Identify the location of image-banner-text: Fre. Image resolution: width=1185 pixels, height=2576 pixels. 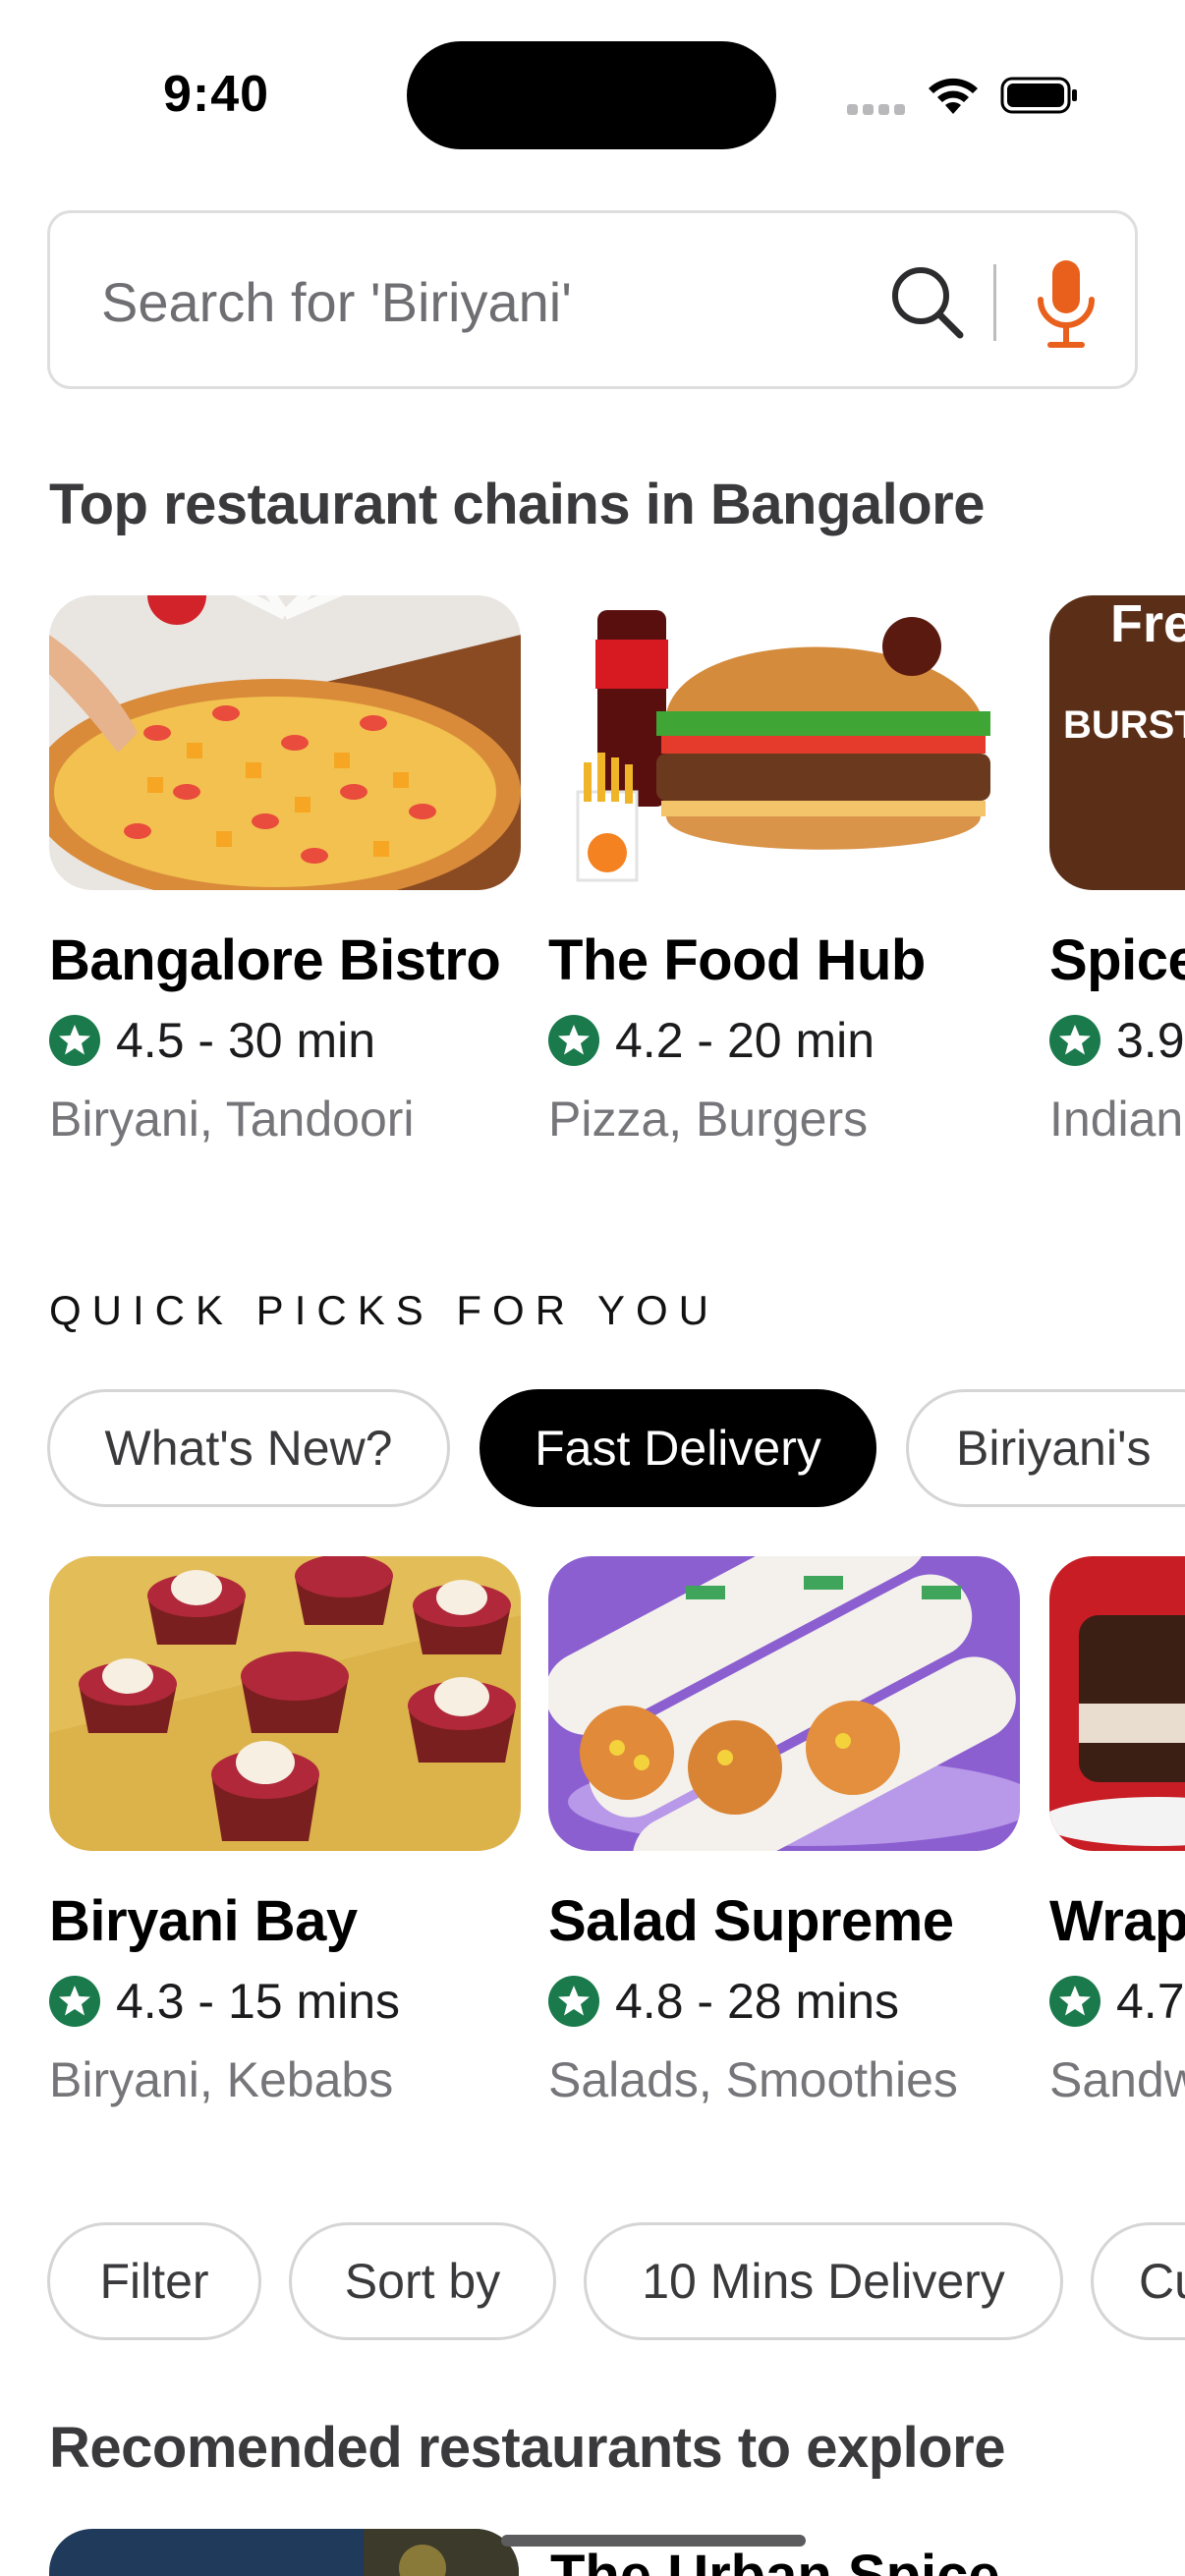
(1147, 624).